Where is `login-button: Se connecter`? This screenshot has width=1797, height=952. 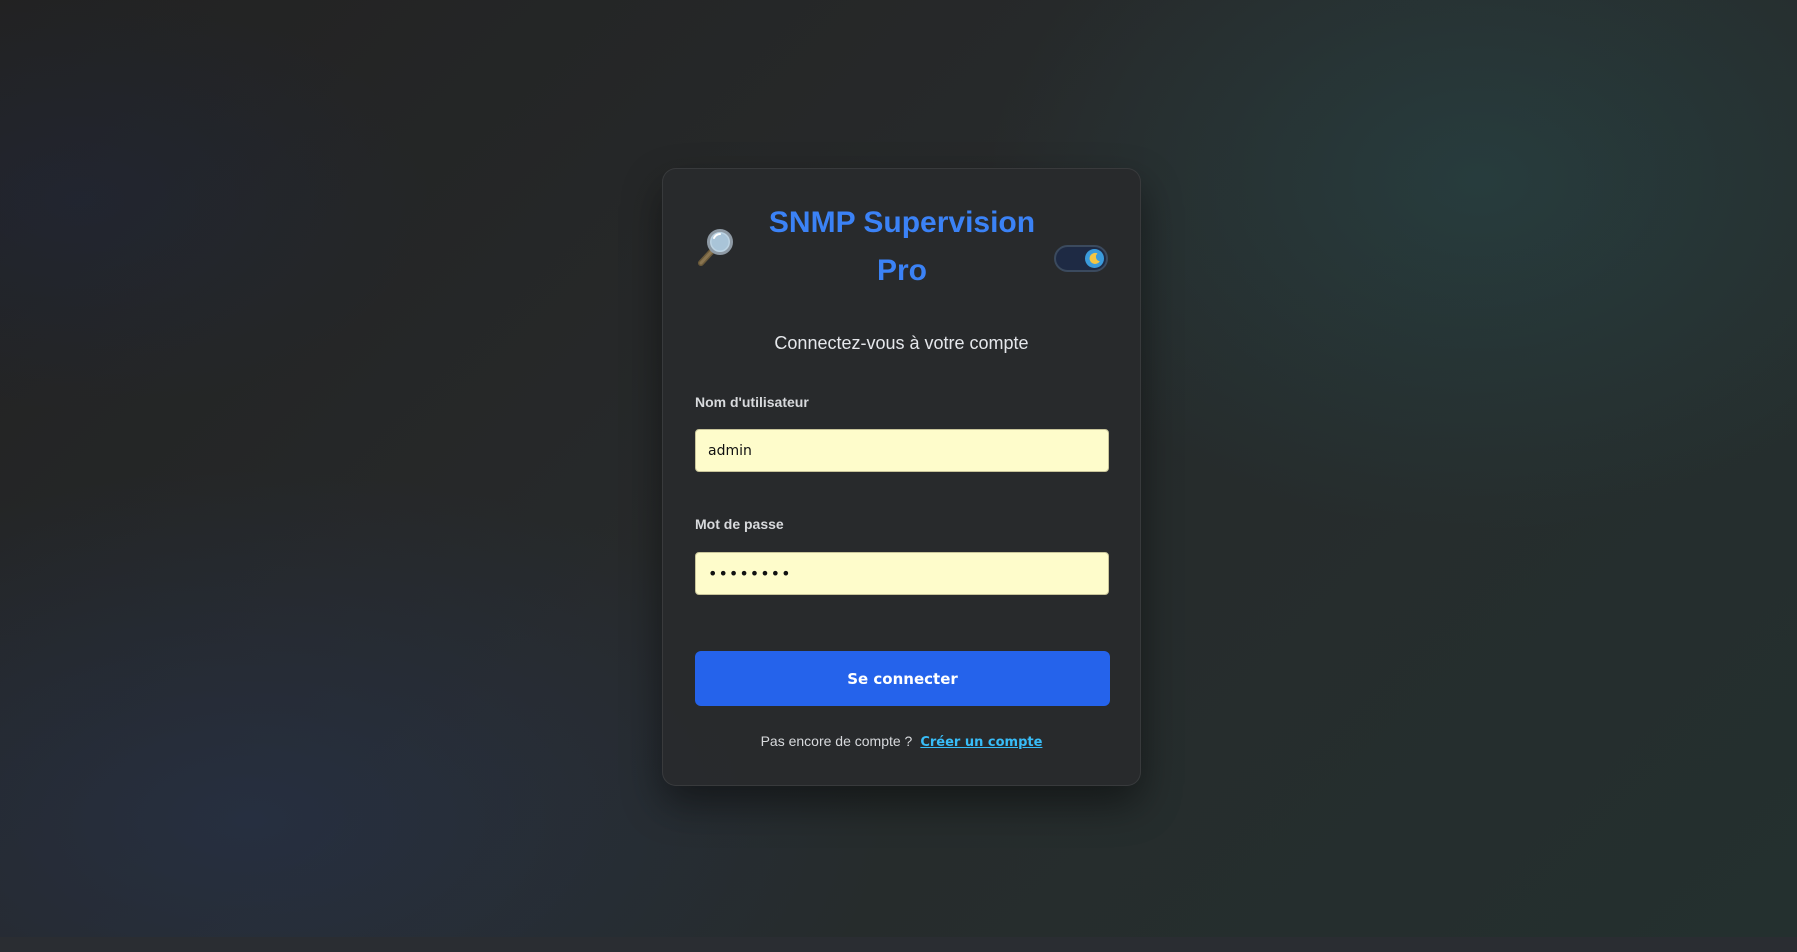 login-button: Se connecter is located at coordinates (902, 678).